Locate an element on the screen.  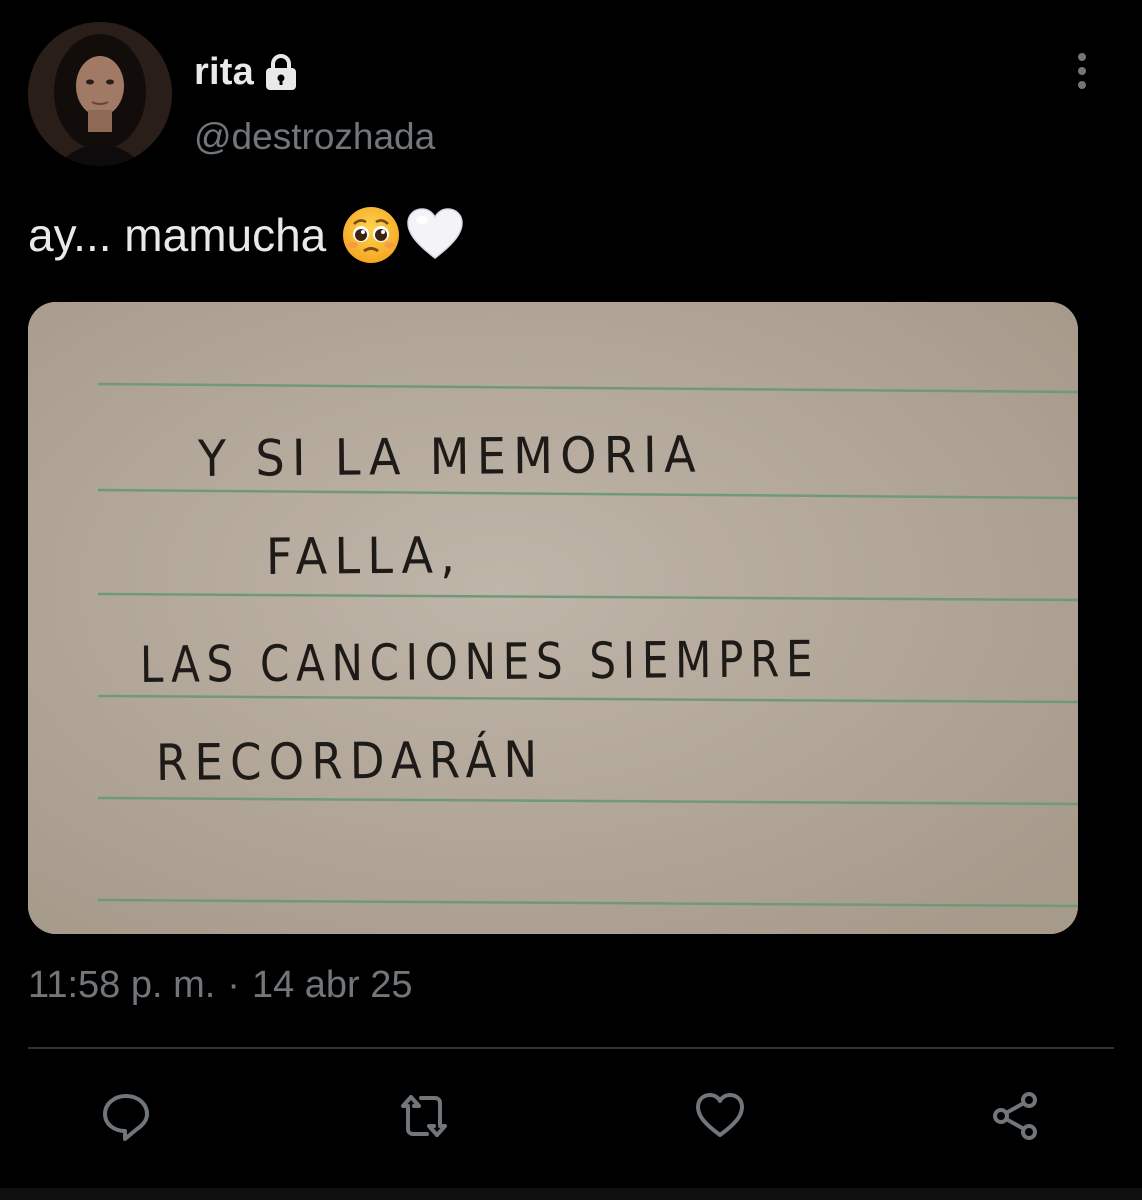
note-line-4: RECORDARÁN is located at coordinates (350, 761).